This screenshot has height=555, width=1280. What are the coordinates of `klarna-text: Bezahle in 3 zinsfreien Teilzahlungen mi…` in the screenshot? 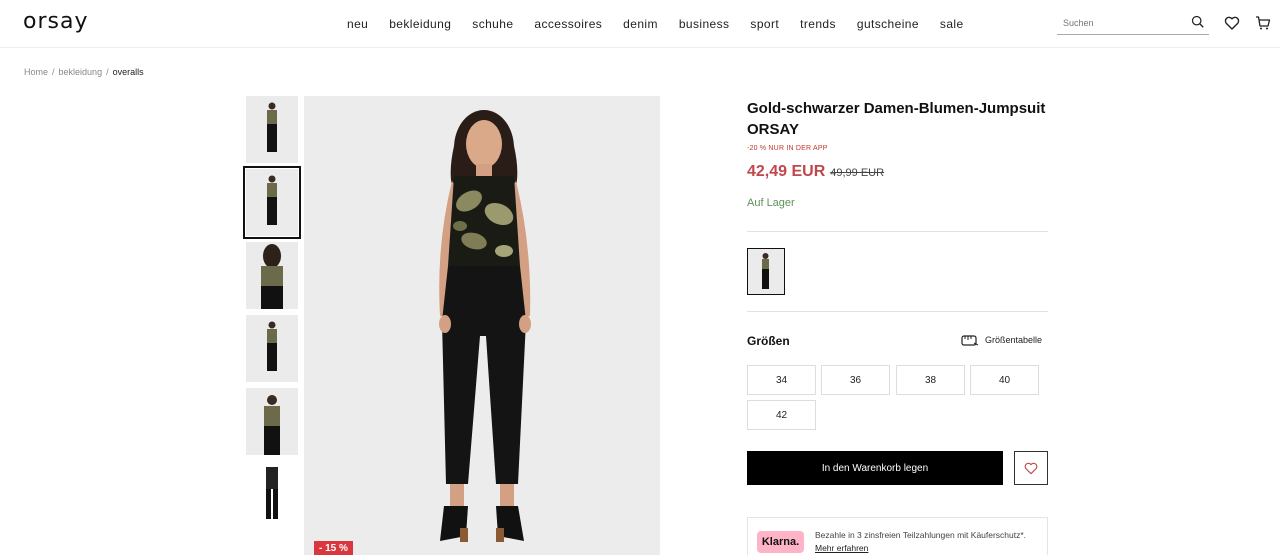 It's located at (929, 542).